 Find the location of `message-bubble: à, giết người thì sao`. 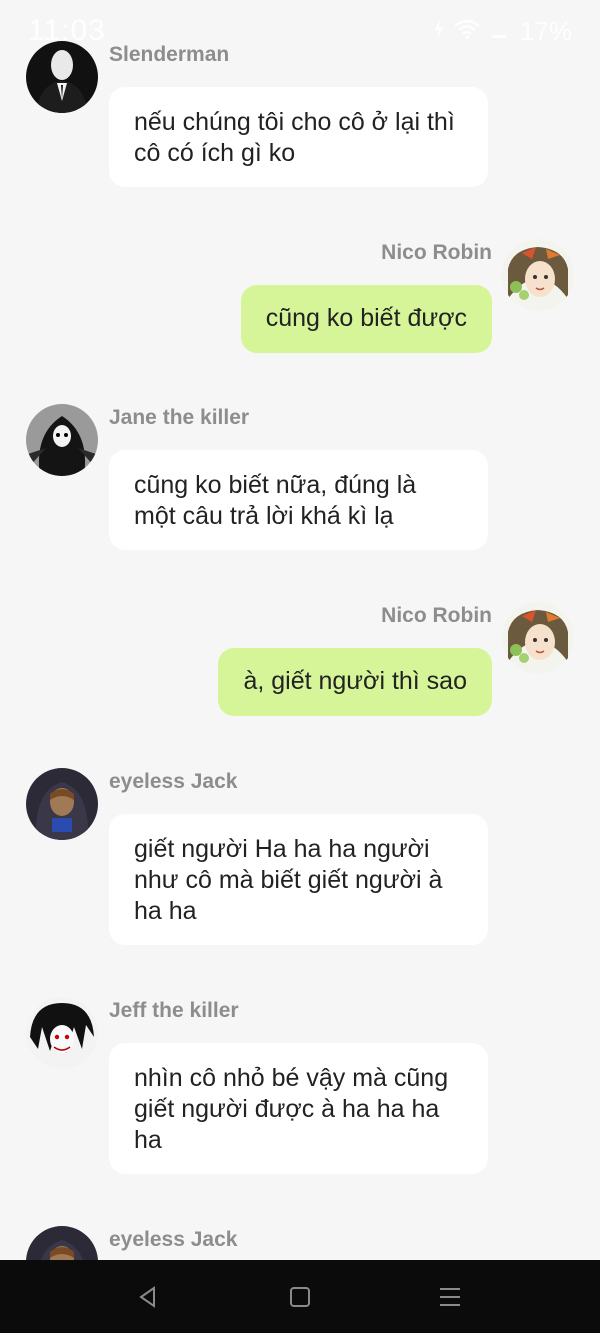

message-bubble: à, giết người thì sao is located at coordinates (355, 682).